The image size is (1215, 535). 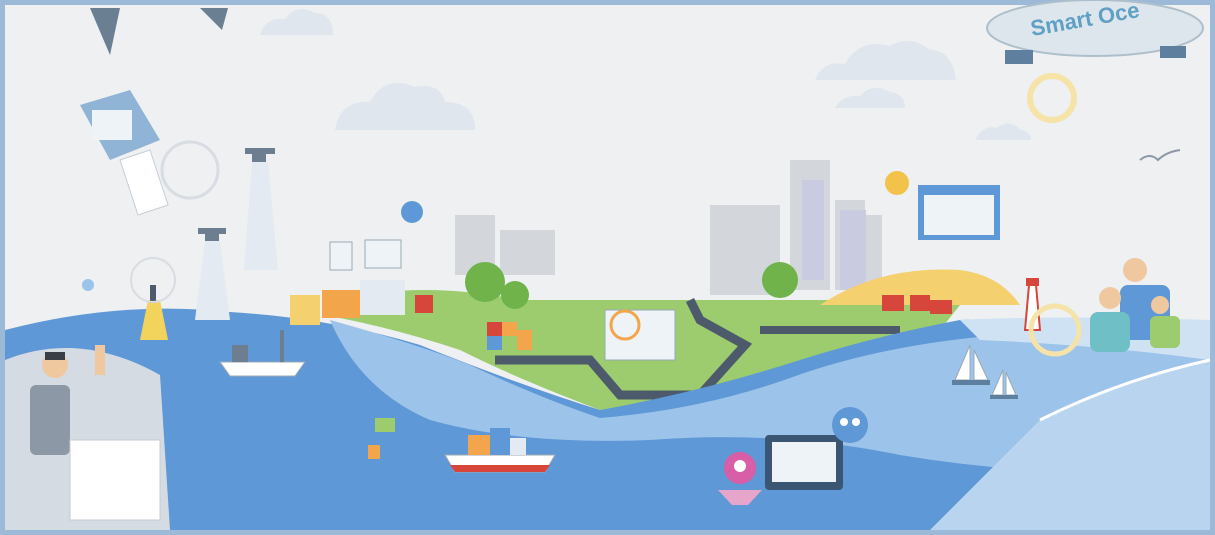 I want to click on monitor-screen, so click(x=959, y=212).